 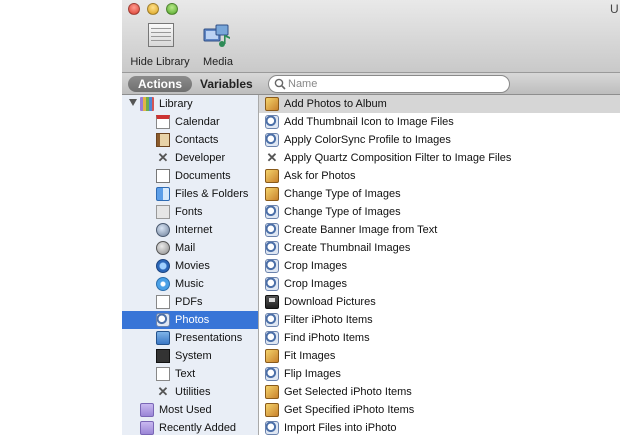 What do you see at coordinates (163, 230) in the screenshot?
I see `internet-globe-icon` at bounding box center [163, 230].